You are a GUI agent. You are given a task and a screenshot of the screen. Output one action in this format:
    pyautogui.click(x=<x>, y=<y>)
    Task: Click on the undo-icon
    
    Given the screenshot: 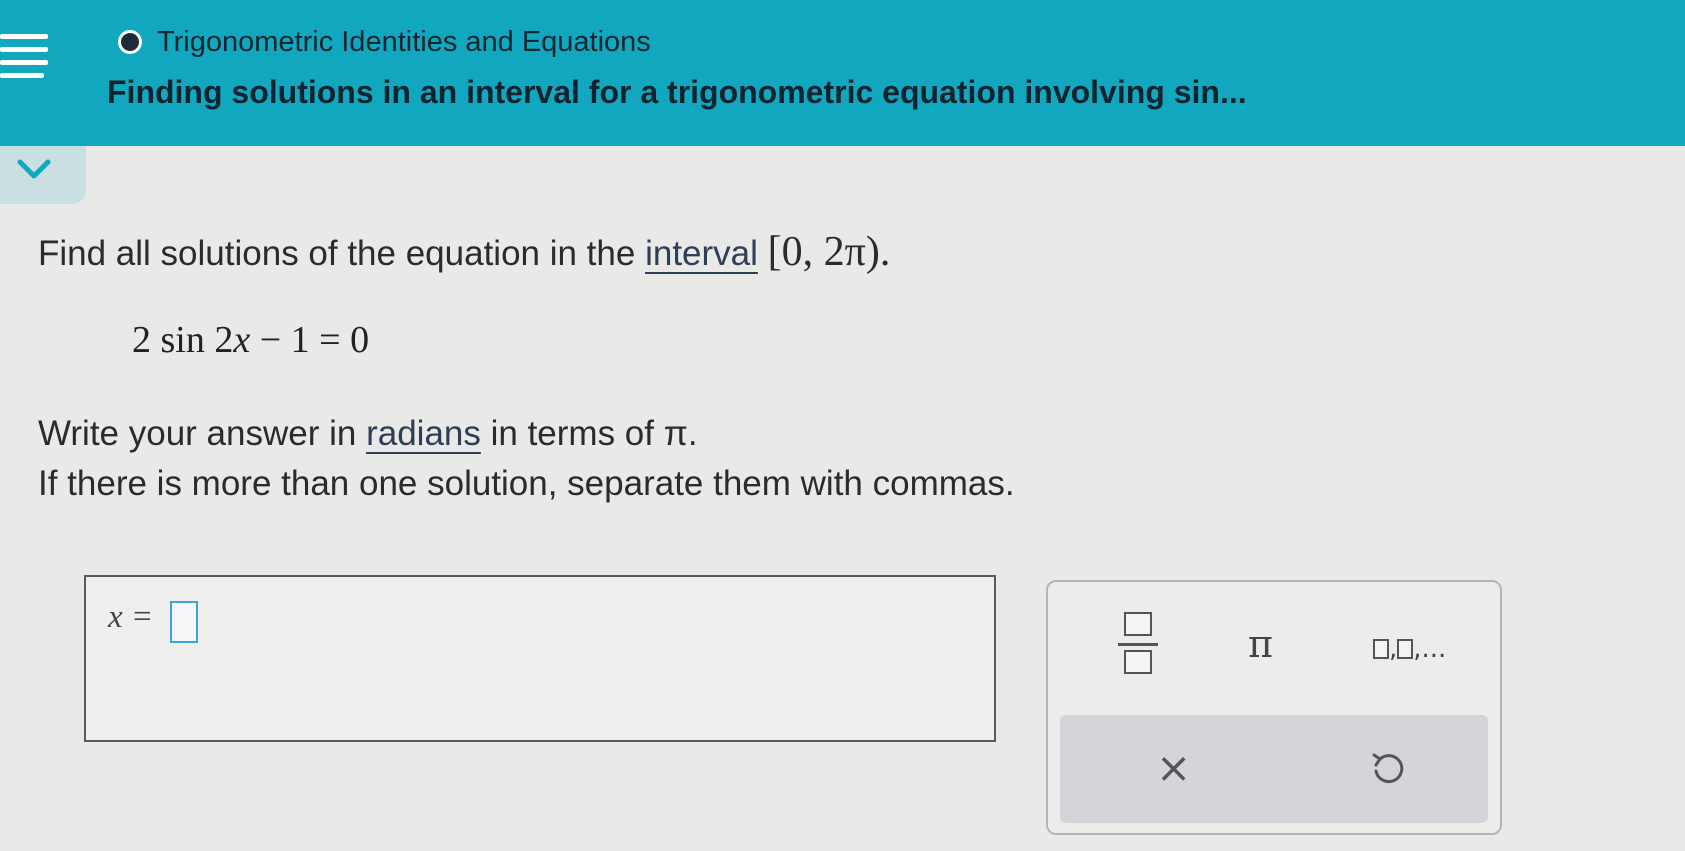 What is the action you would take?
    pyautogui.click(x=1388, y=768)
    